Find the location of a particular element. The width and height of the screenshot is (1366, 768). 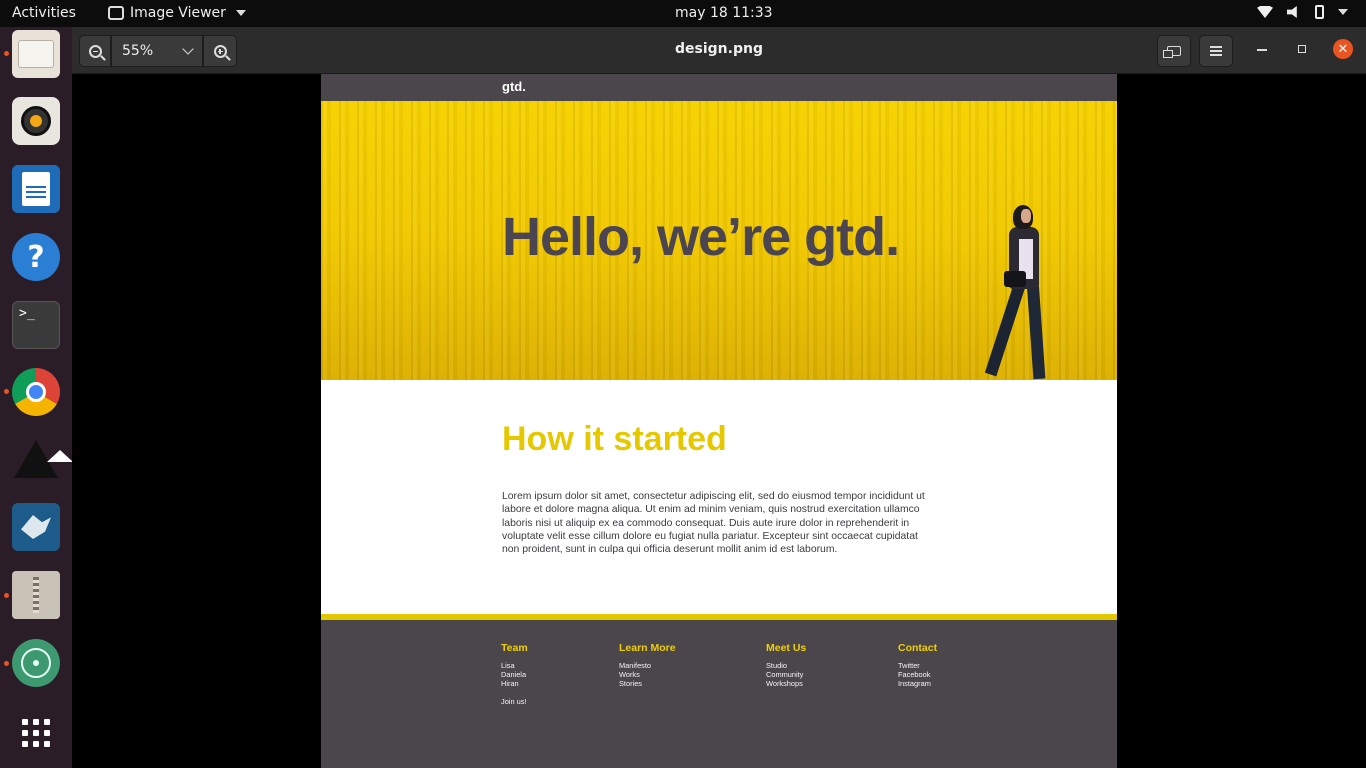

header-bar: 55% design.png ✕ is located at coordinates (719, 50).